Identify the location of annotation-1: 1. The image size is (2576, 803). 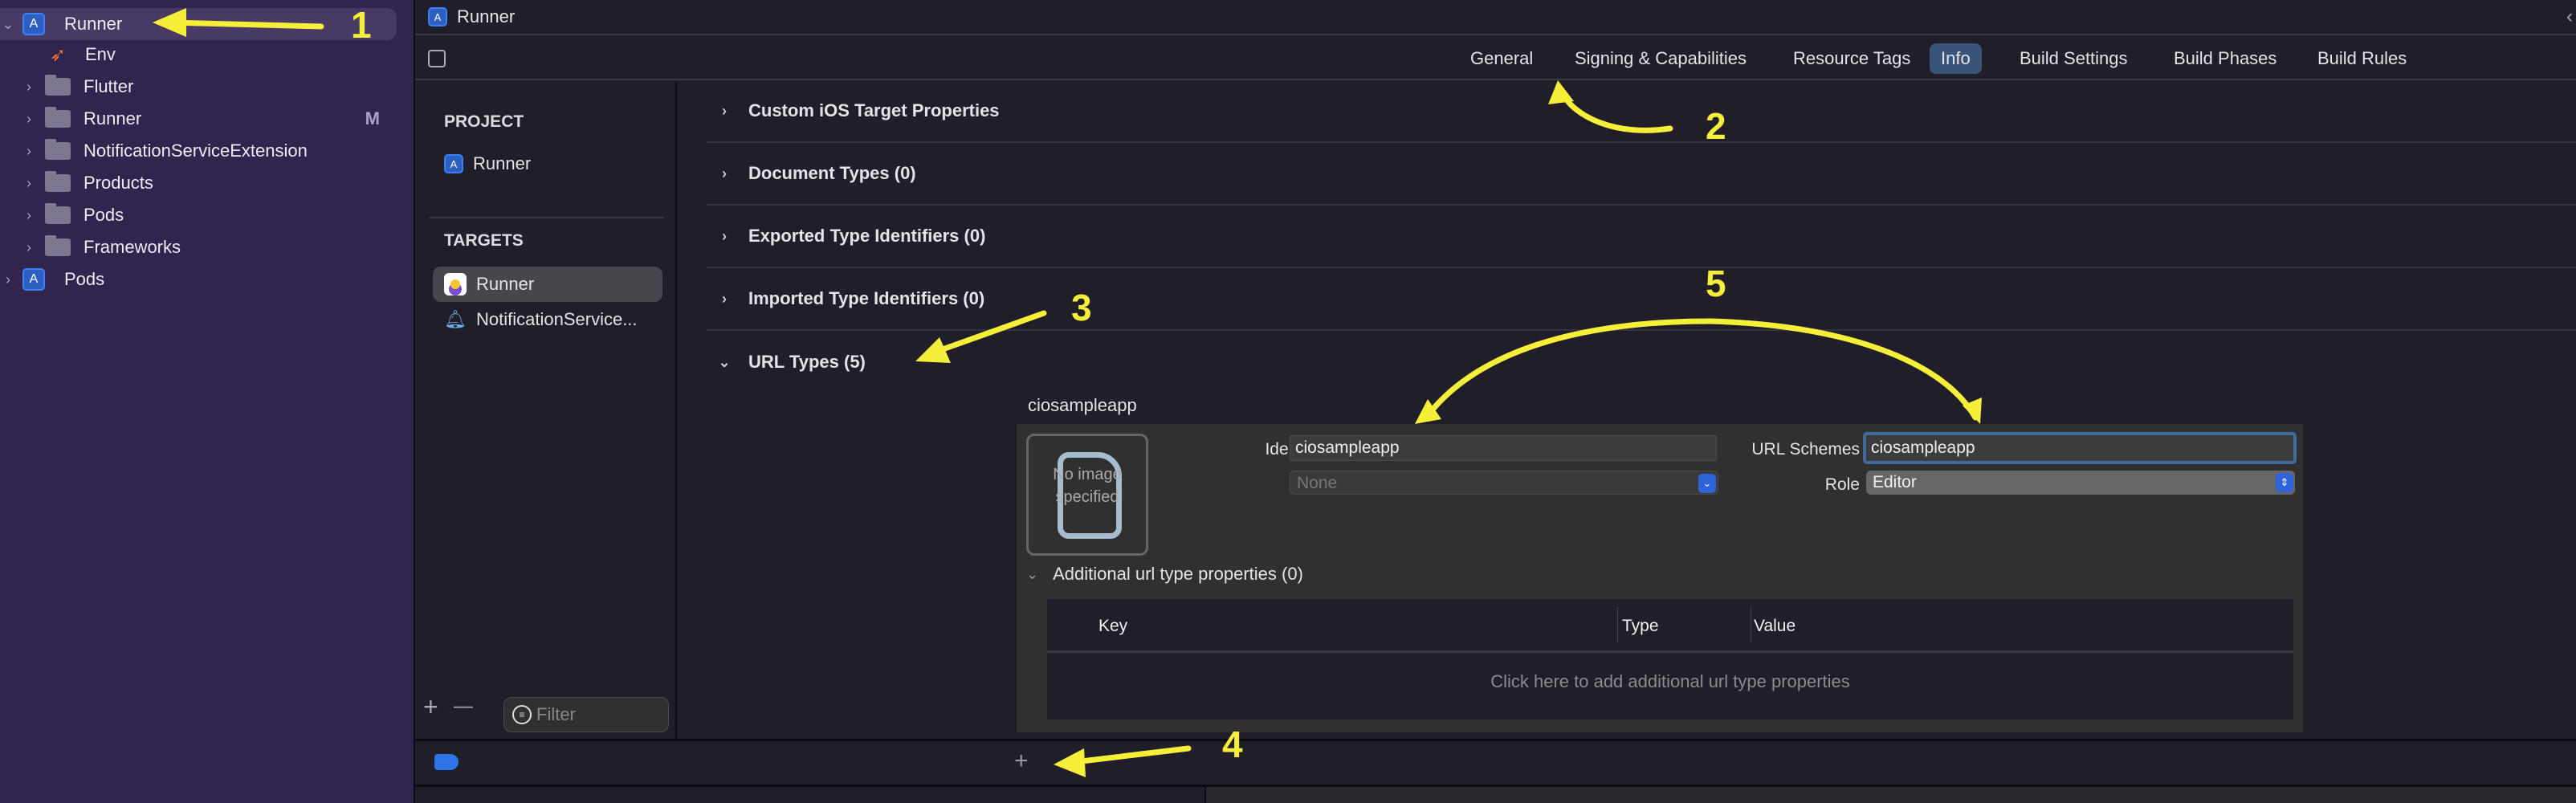
(361, 25).